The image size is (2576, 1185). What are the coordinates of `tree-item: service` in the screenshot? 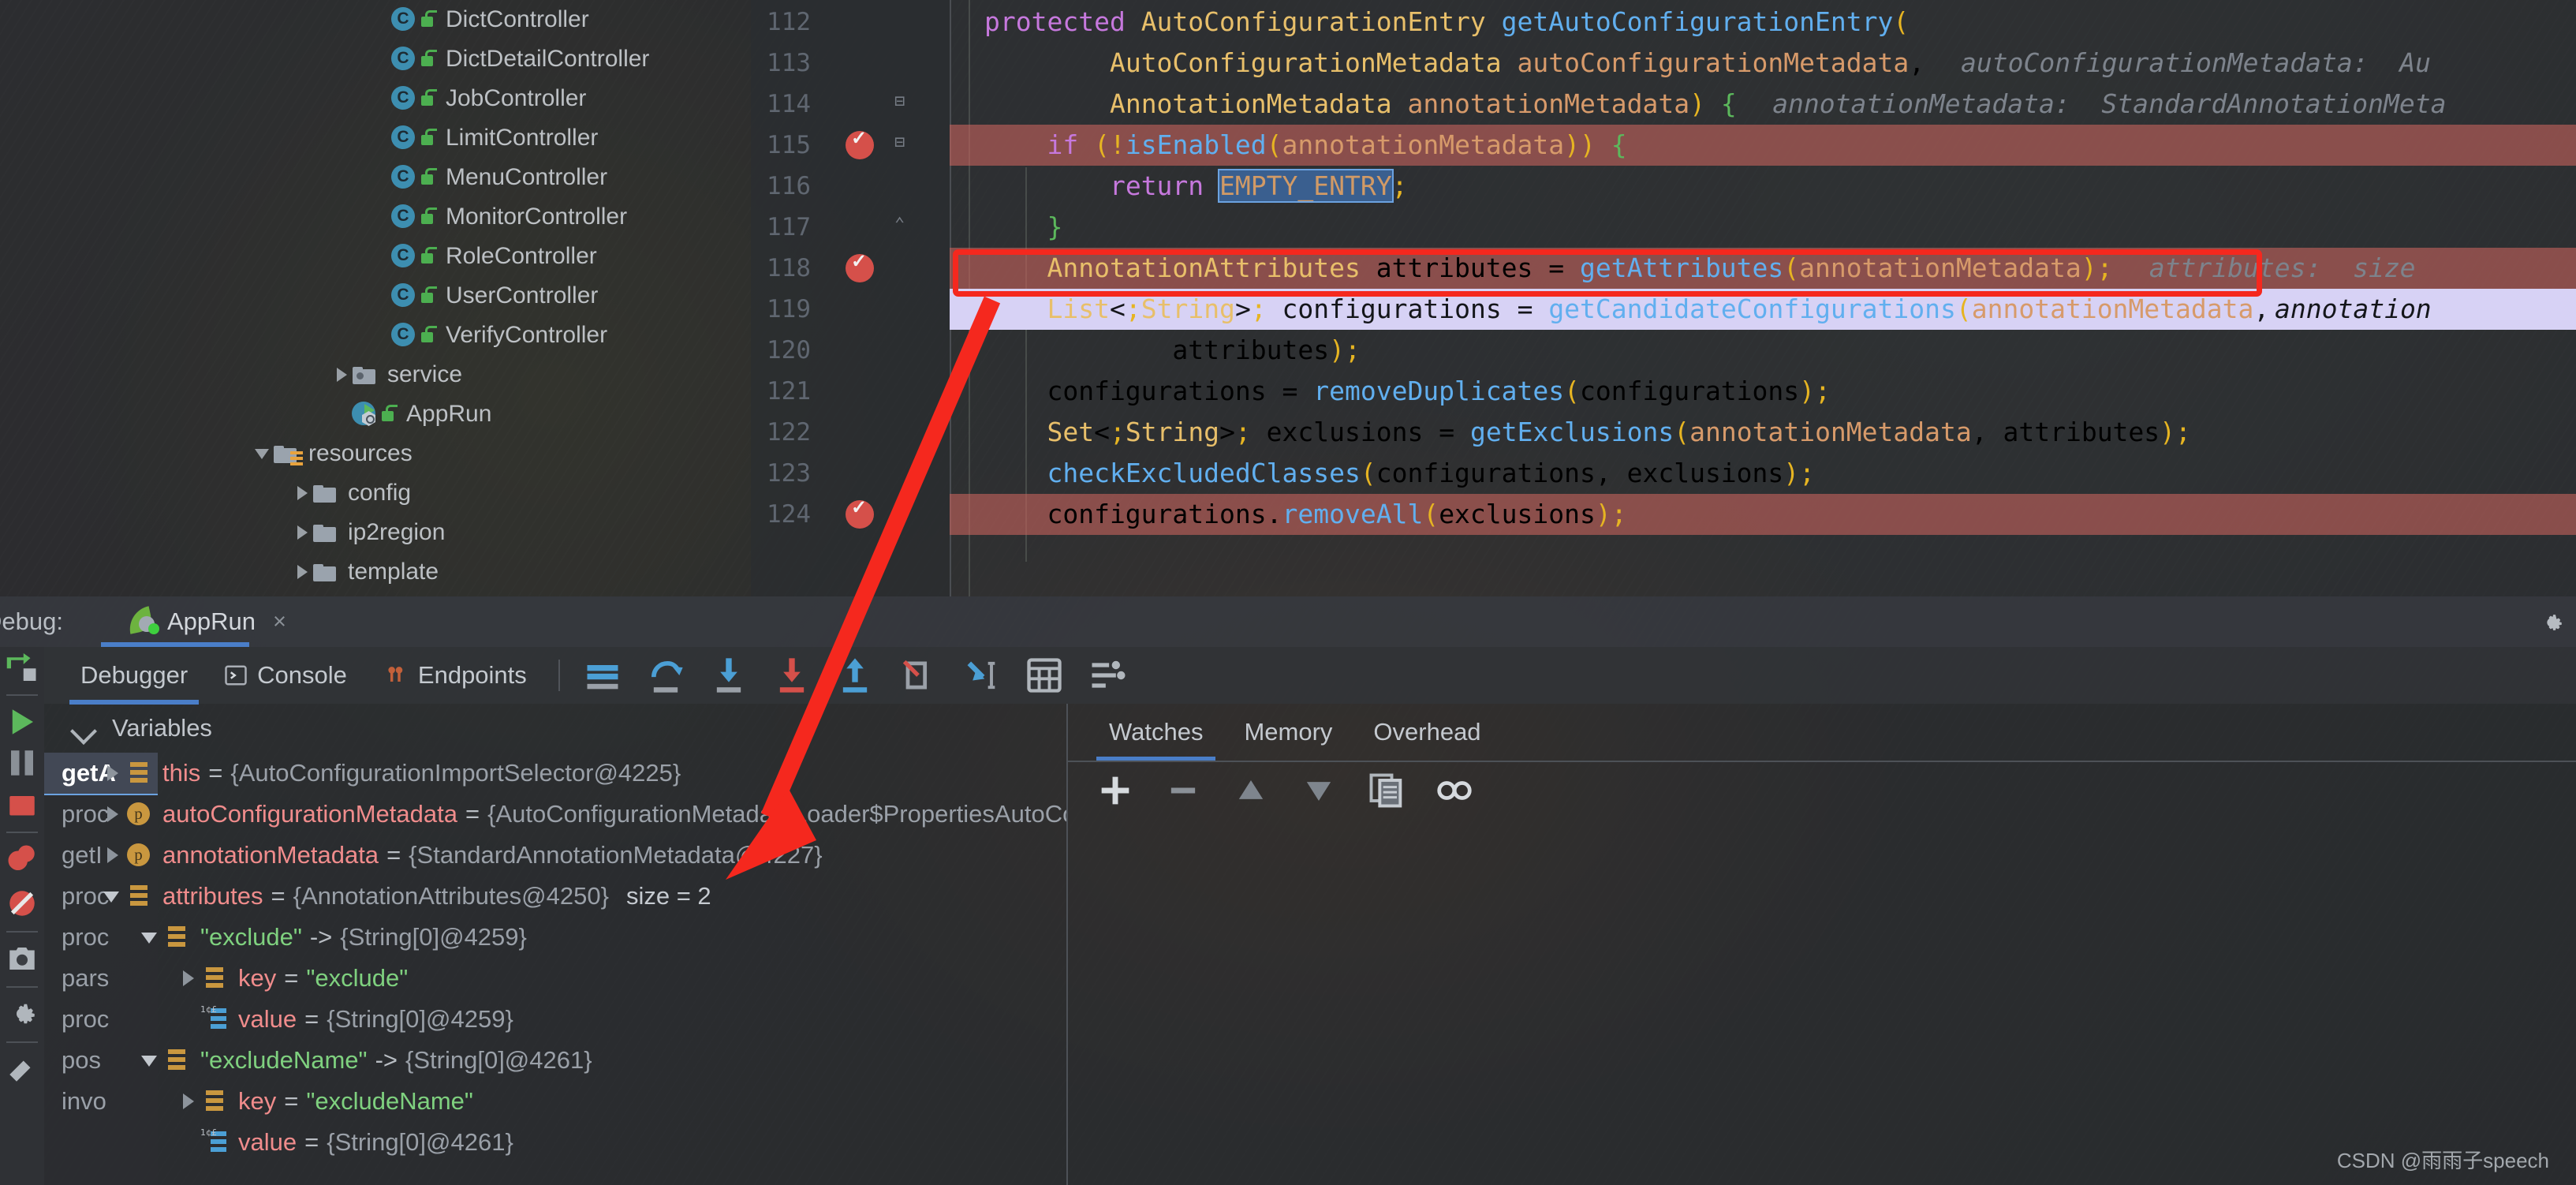 It's located at (396, 374).